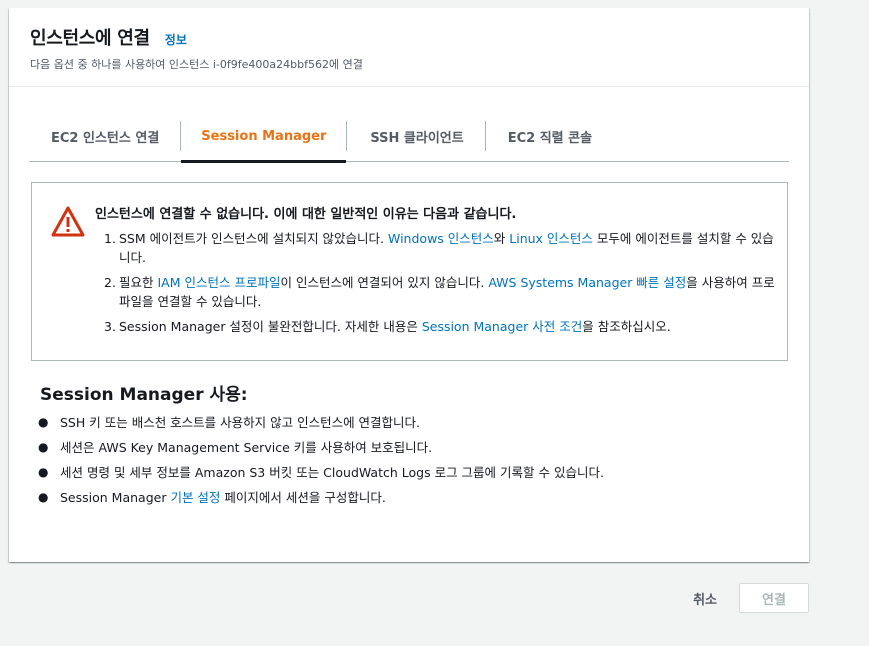 This screenshot has height=646, width=869. I want to click on cancel-button: 취소, so click(716, 598).